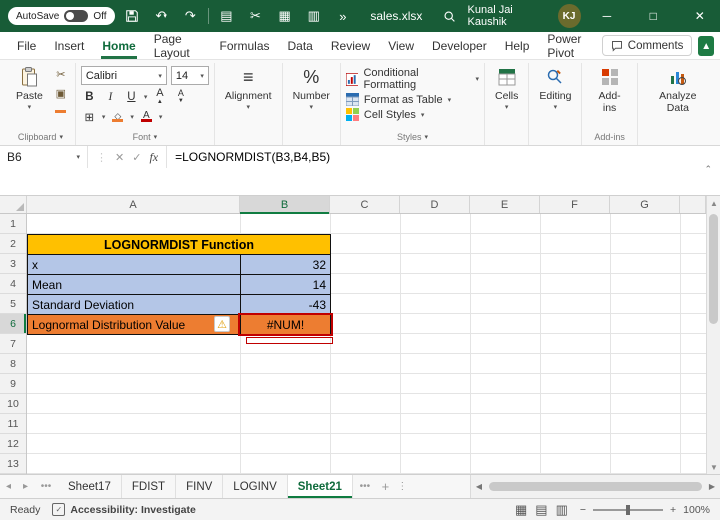 Image resolution: width=720 pixels, height=520 pixels. Describe the element at coordinates (13, 404) in the screenshot. I see `row-header-10: 10` at that location.